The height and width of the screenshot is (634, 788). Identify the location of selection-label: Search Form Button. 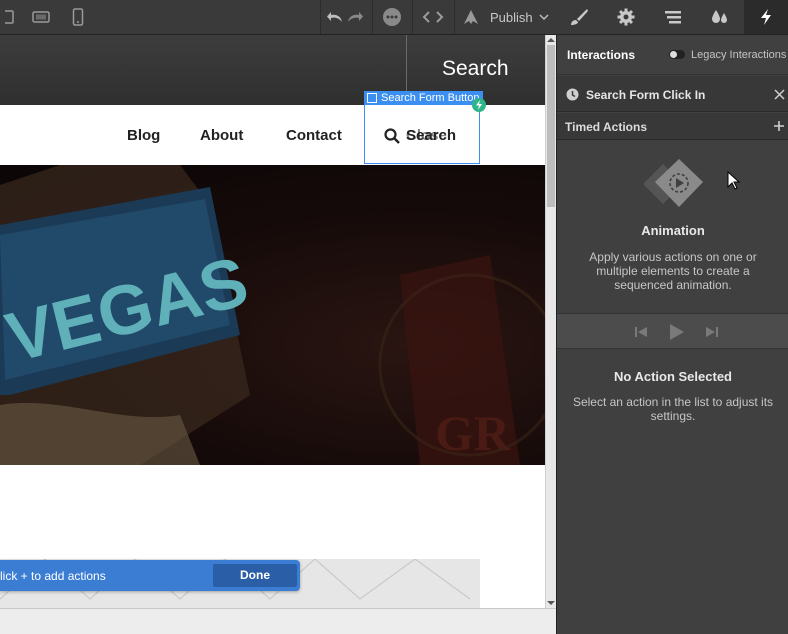
(424, 98).